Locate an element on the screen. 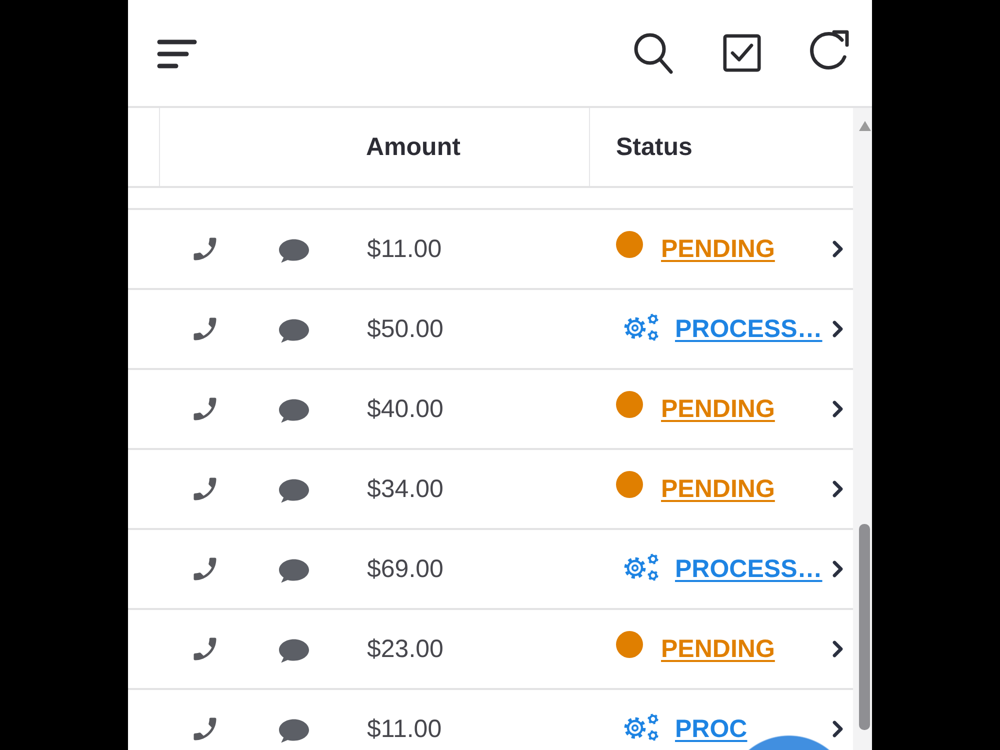  amount-text: $34.00 is located at coordinates (405, 489).